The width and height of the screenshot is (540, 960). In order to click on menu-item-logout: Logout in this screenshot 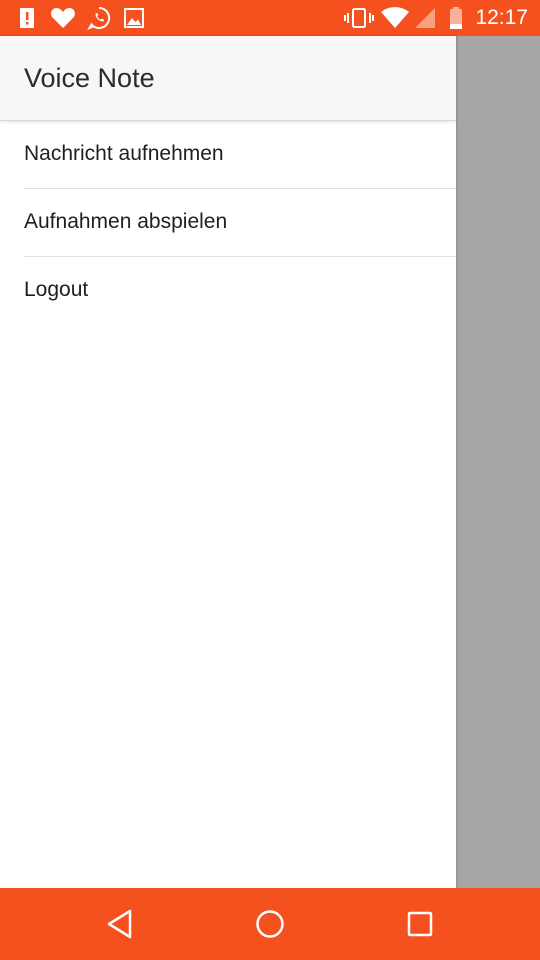, I will do `click(228, 291)`.